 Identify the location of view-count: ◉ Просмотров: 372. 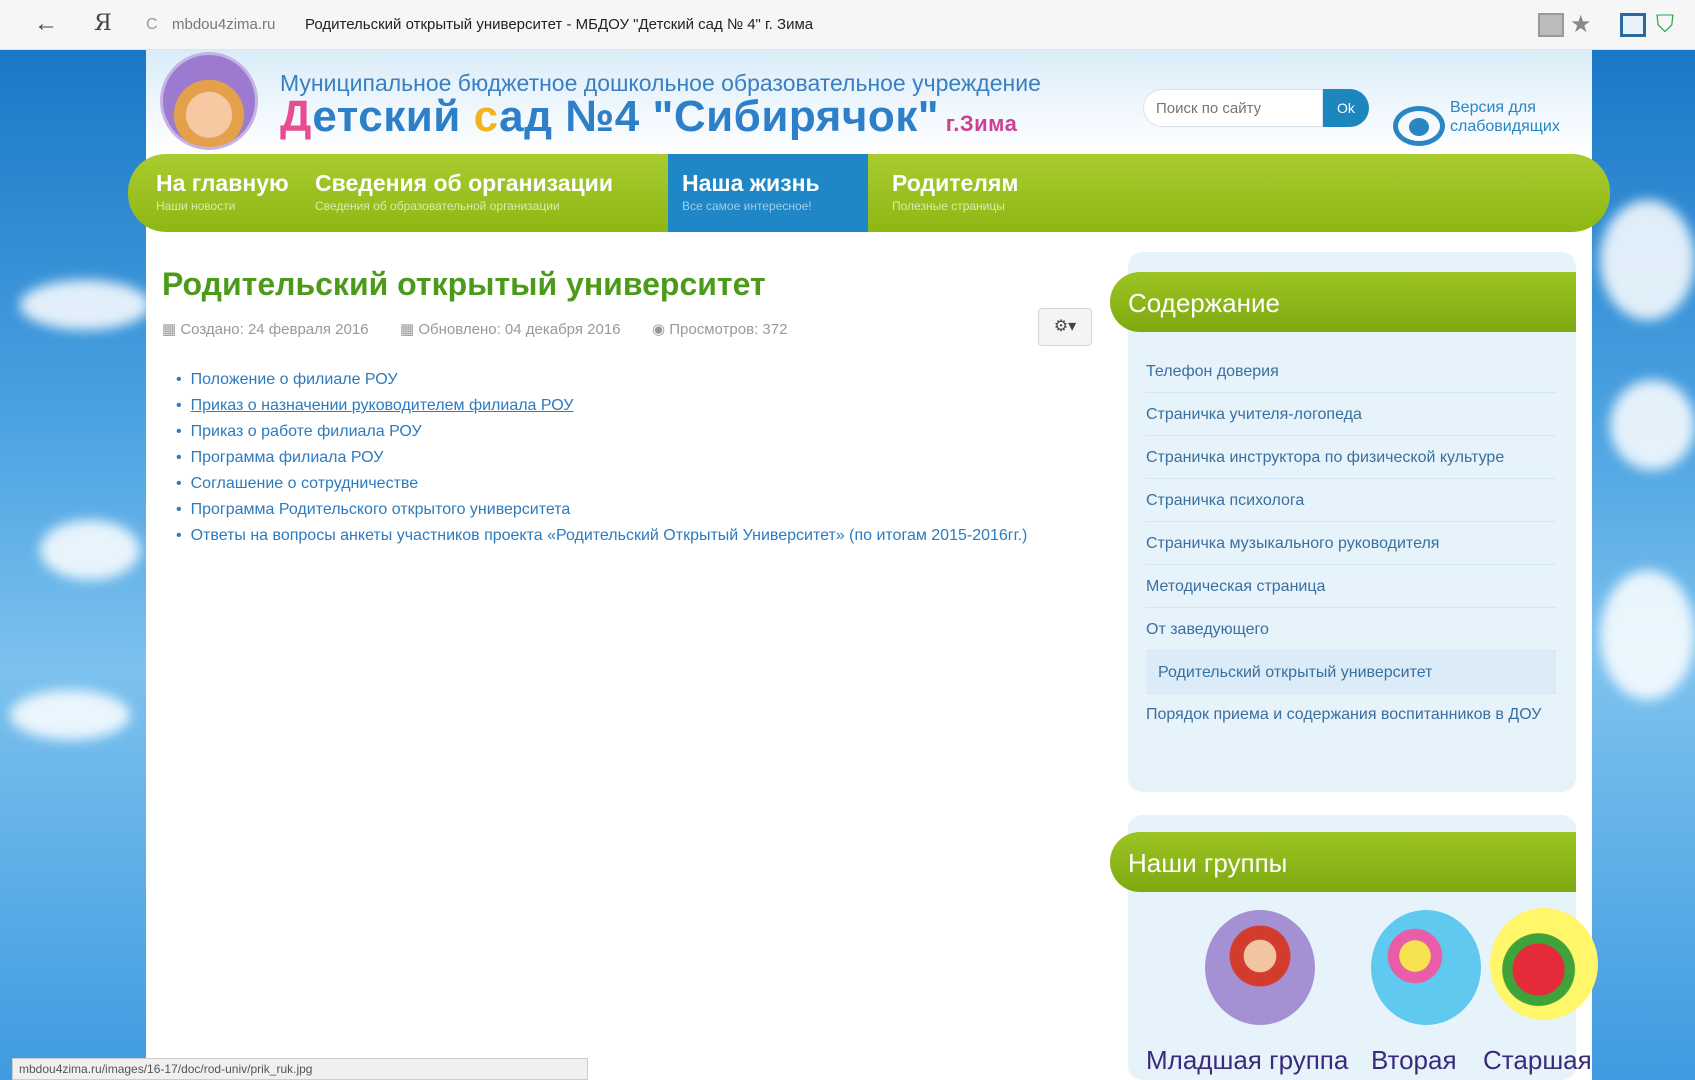
(719, 329).